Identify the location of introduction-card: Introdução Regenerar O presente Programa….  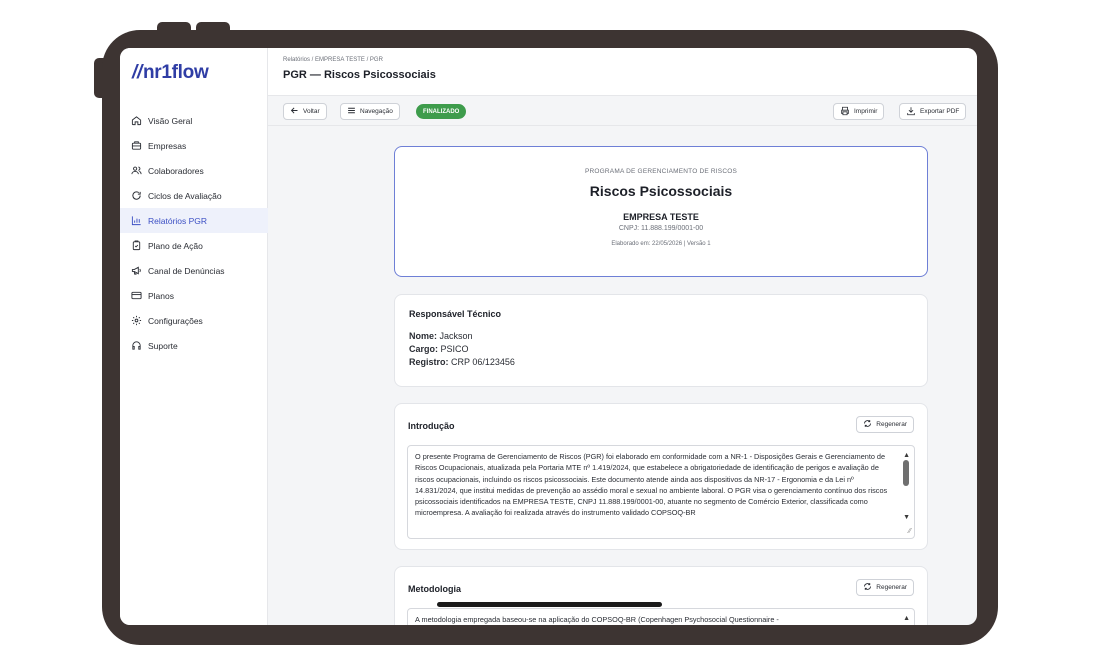
(661, 476).